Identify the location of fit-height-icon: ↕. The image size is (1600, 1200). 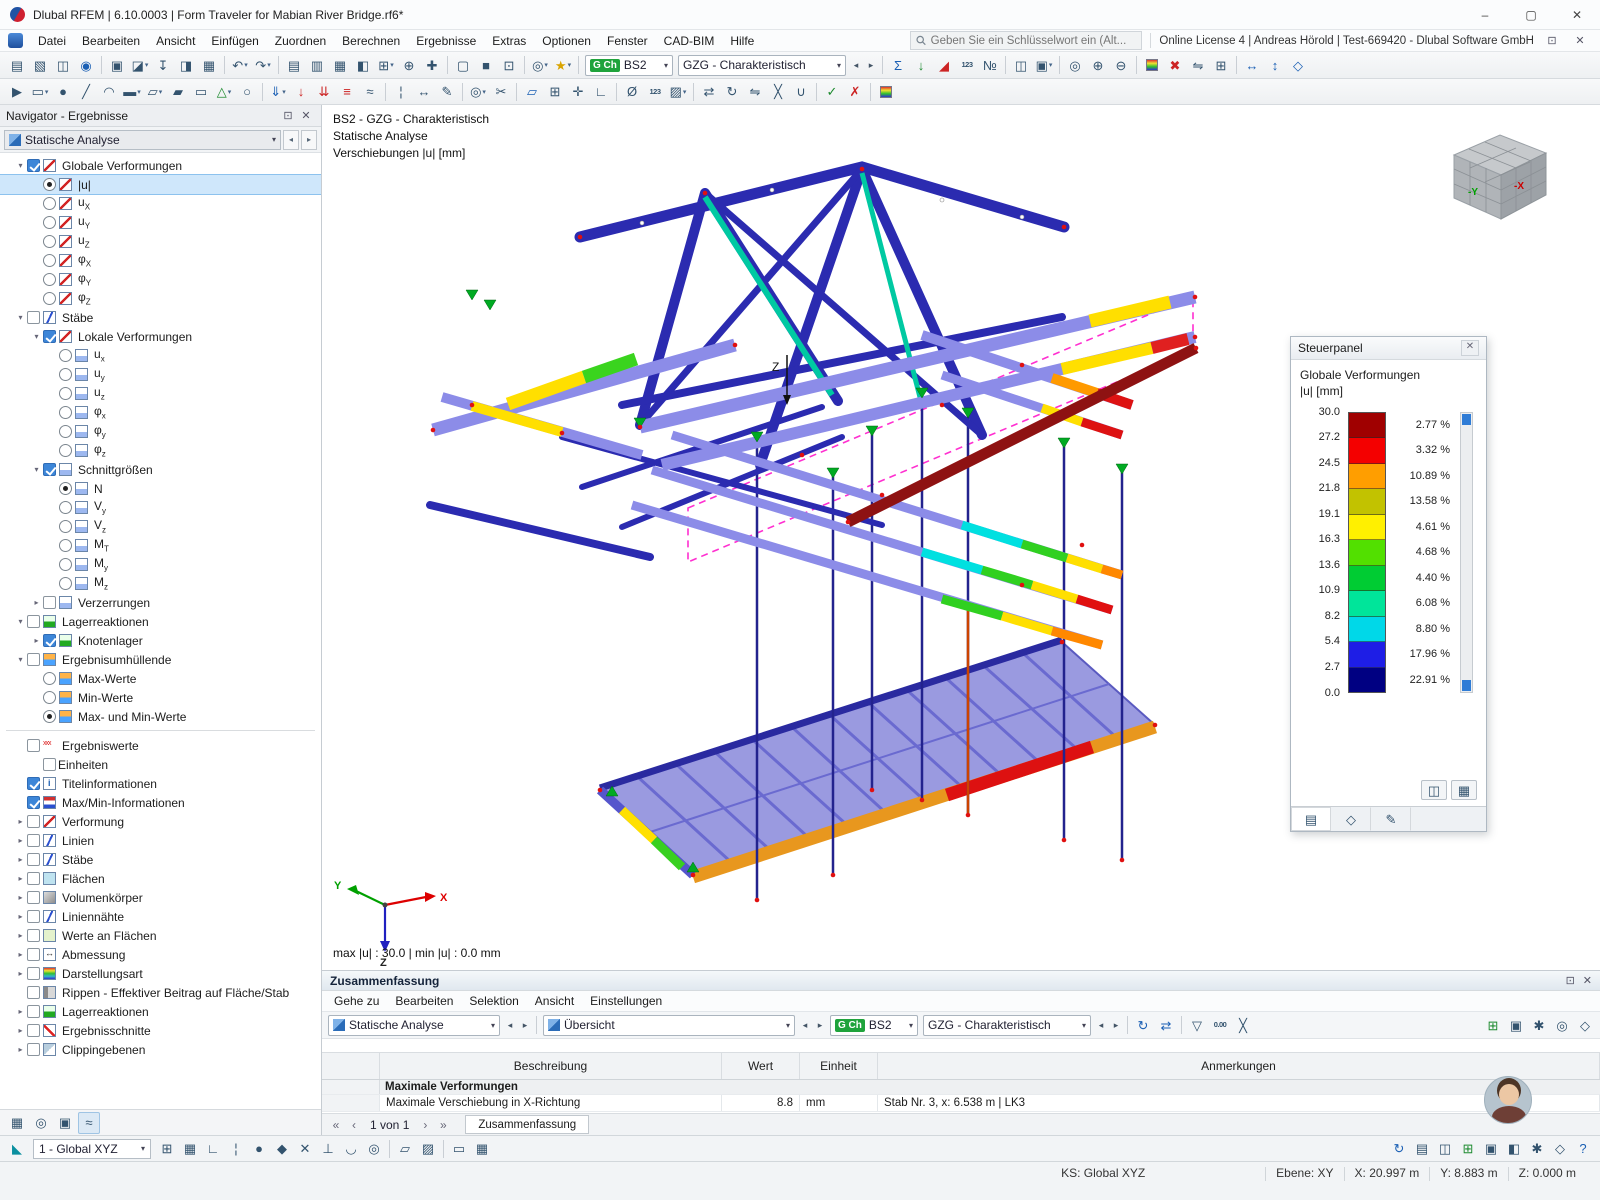
(1275, 65).